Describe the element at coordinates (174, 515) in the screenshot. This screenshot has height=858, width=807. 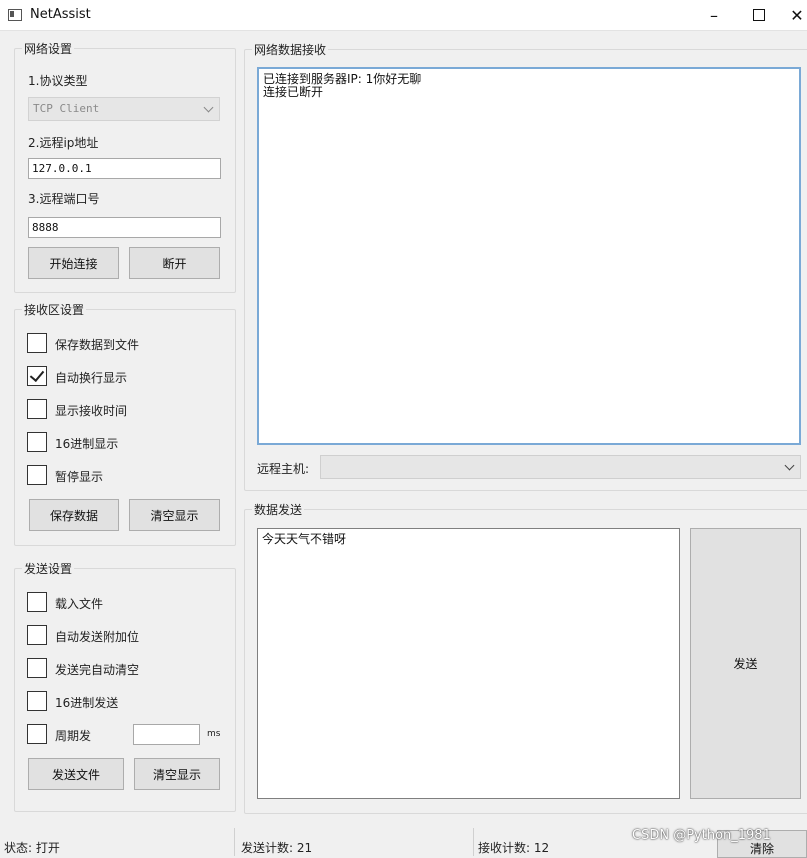
I see `clear-display-button: 清空显示` at that location.